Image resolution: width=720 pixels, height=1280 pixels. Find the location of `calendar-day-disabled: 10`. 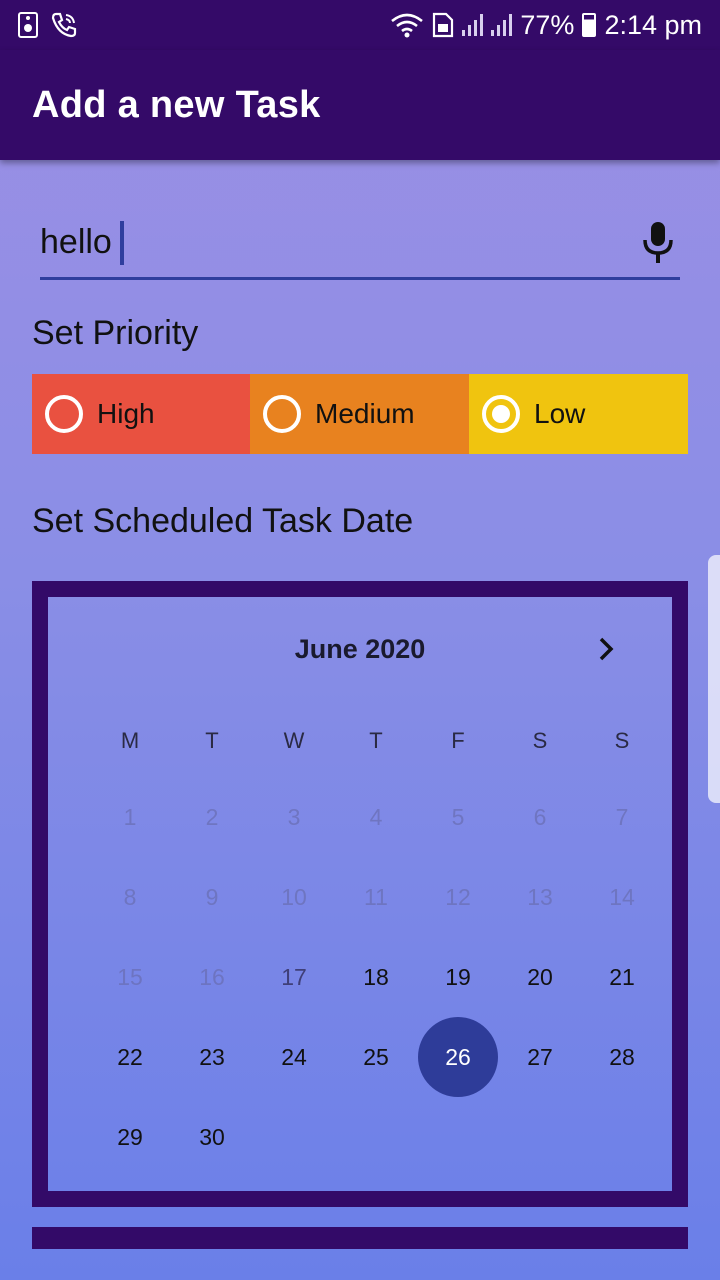

calendar-day-disabled: 10 is located at coordinates (294, 897).